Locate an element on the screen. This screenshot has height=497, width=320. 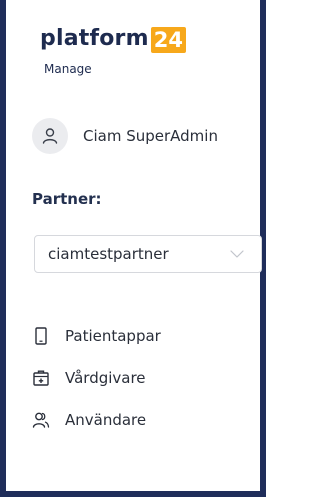
sidebar-item-label: Vårdgivare is located at coordinates (105, 378).